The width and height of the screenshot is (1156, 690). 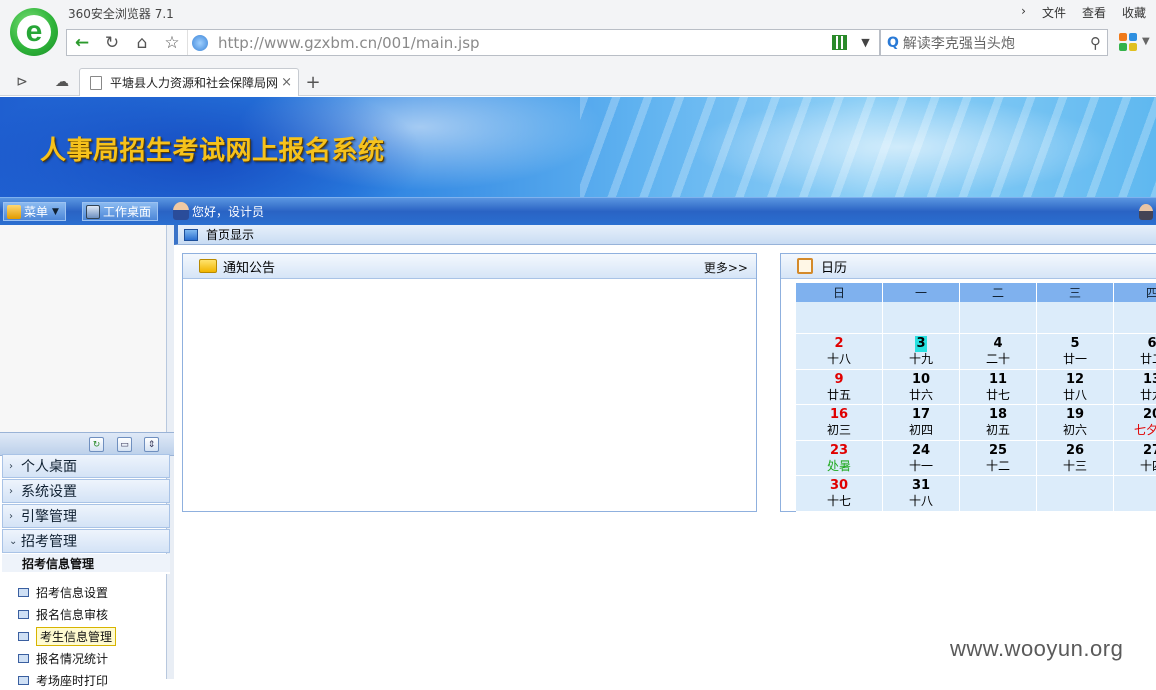 I want to click on search-box: Q 解读李克强当头炮 ⚲, so click(x=994, y=42).